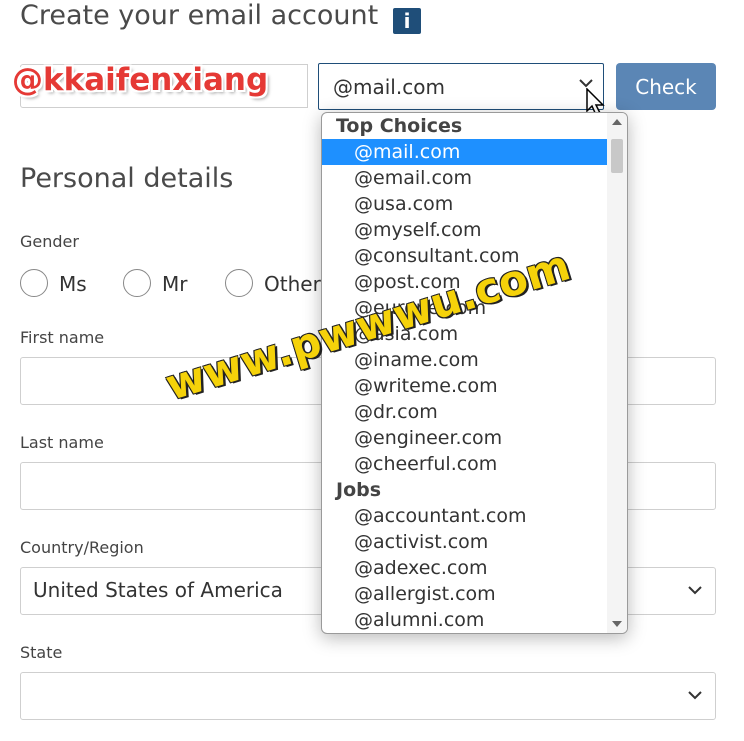  What do you see at coordinates (73, 284) in the screenshot?
I see `gender-ms-label: Ms` at bounding box center [73, 284].